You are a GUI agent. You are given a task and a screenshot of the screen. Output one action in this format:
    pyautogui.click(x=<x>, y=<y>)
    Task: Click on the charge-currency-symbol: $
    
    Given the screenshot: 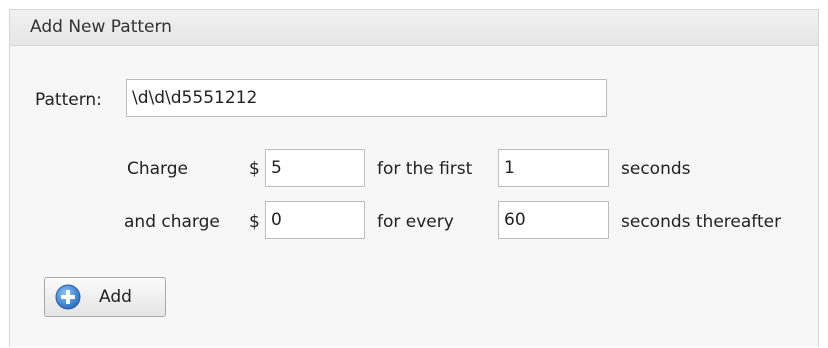 What is the action you would take?
    pyautogui.click(x=254, y=169)
    